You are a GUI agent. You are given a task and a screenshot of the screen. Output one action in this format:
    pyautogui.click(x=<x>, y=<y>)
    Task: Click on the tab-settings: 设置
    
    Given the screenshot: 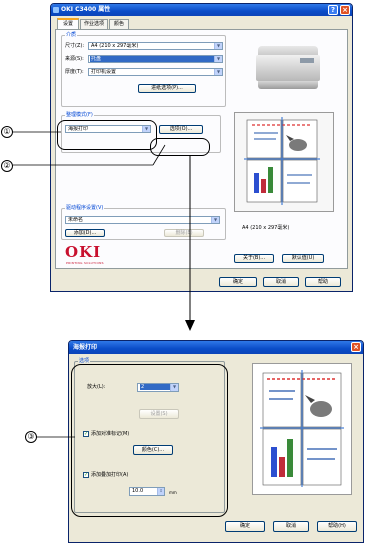 What is the action you would take?
    pyautogui.click(x=68, y=23)
    